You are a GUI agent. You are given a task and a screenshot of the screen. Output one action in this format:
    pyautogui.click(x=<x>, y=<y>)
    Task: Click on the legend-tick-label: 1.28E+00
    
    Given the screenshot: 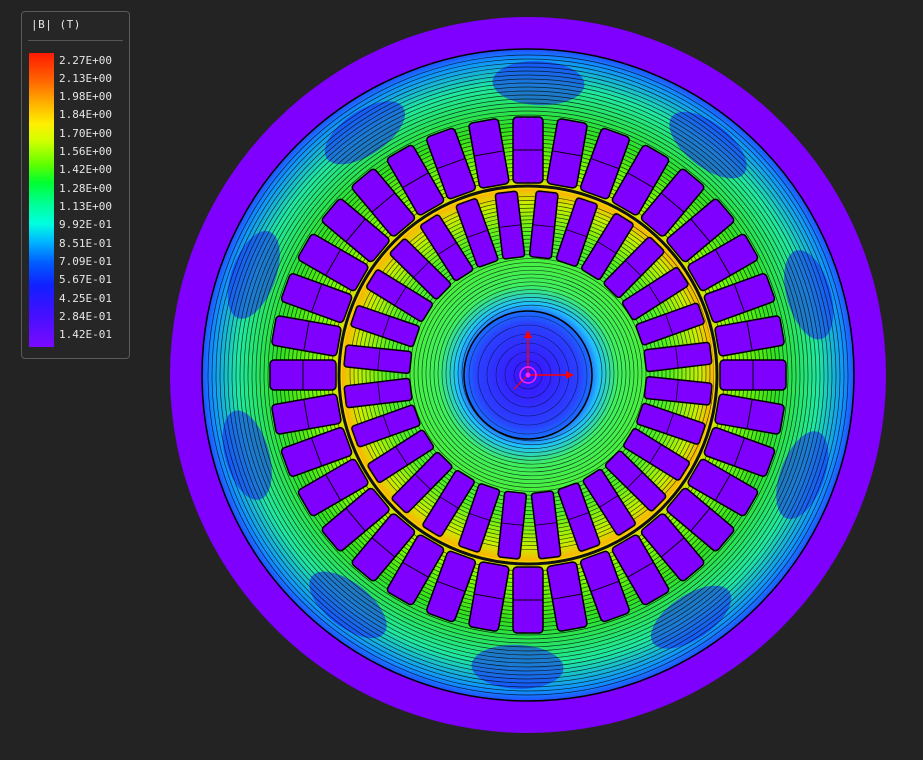 What is the action you would take?
    pyautogui.click(x=85, y=188)
    